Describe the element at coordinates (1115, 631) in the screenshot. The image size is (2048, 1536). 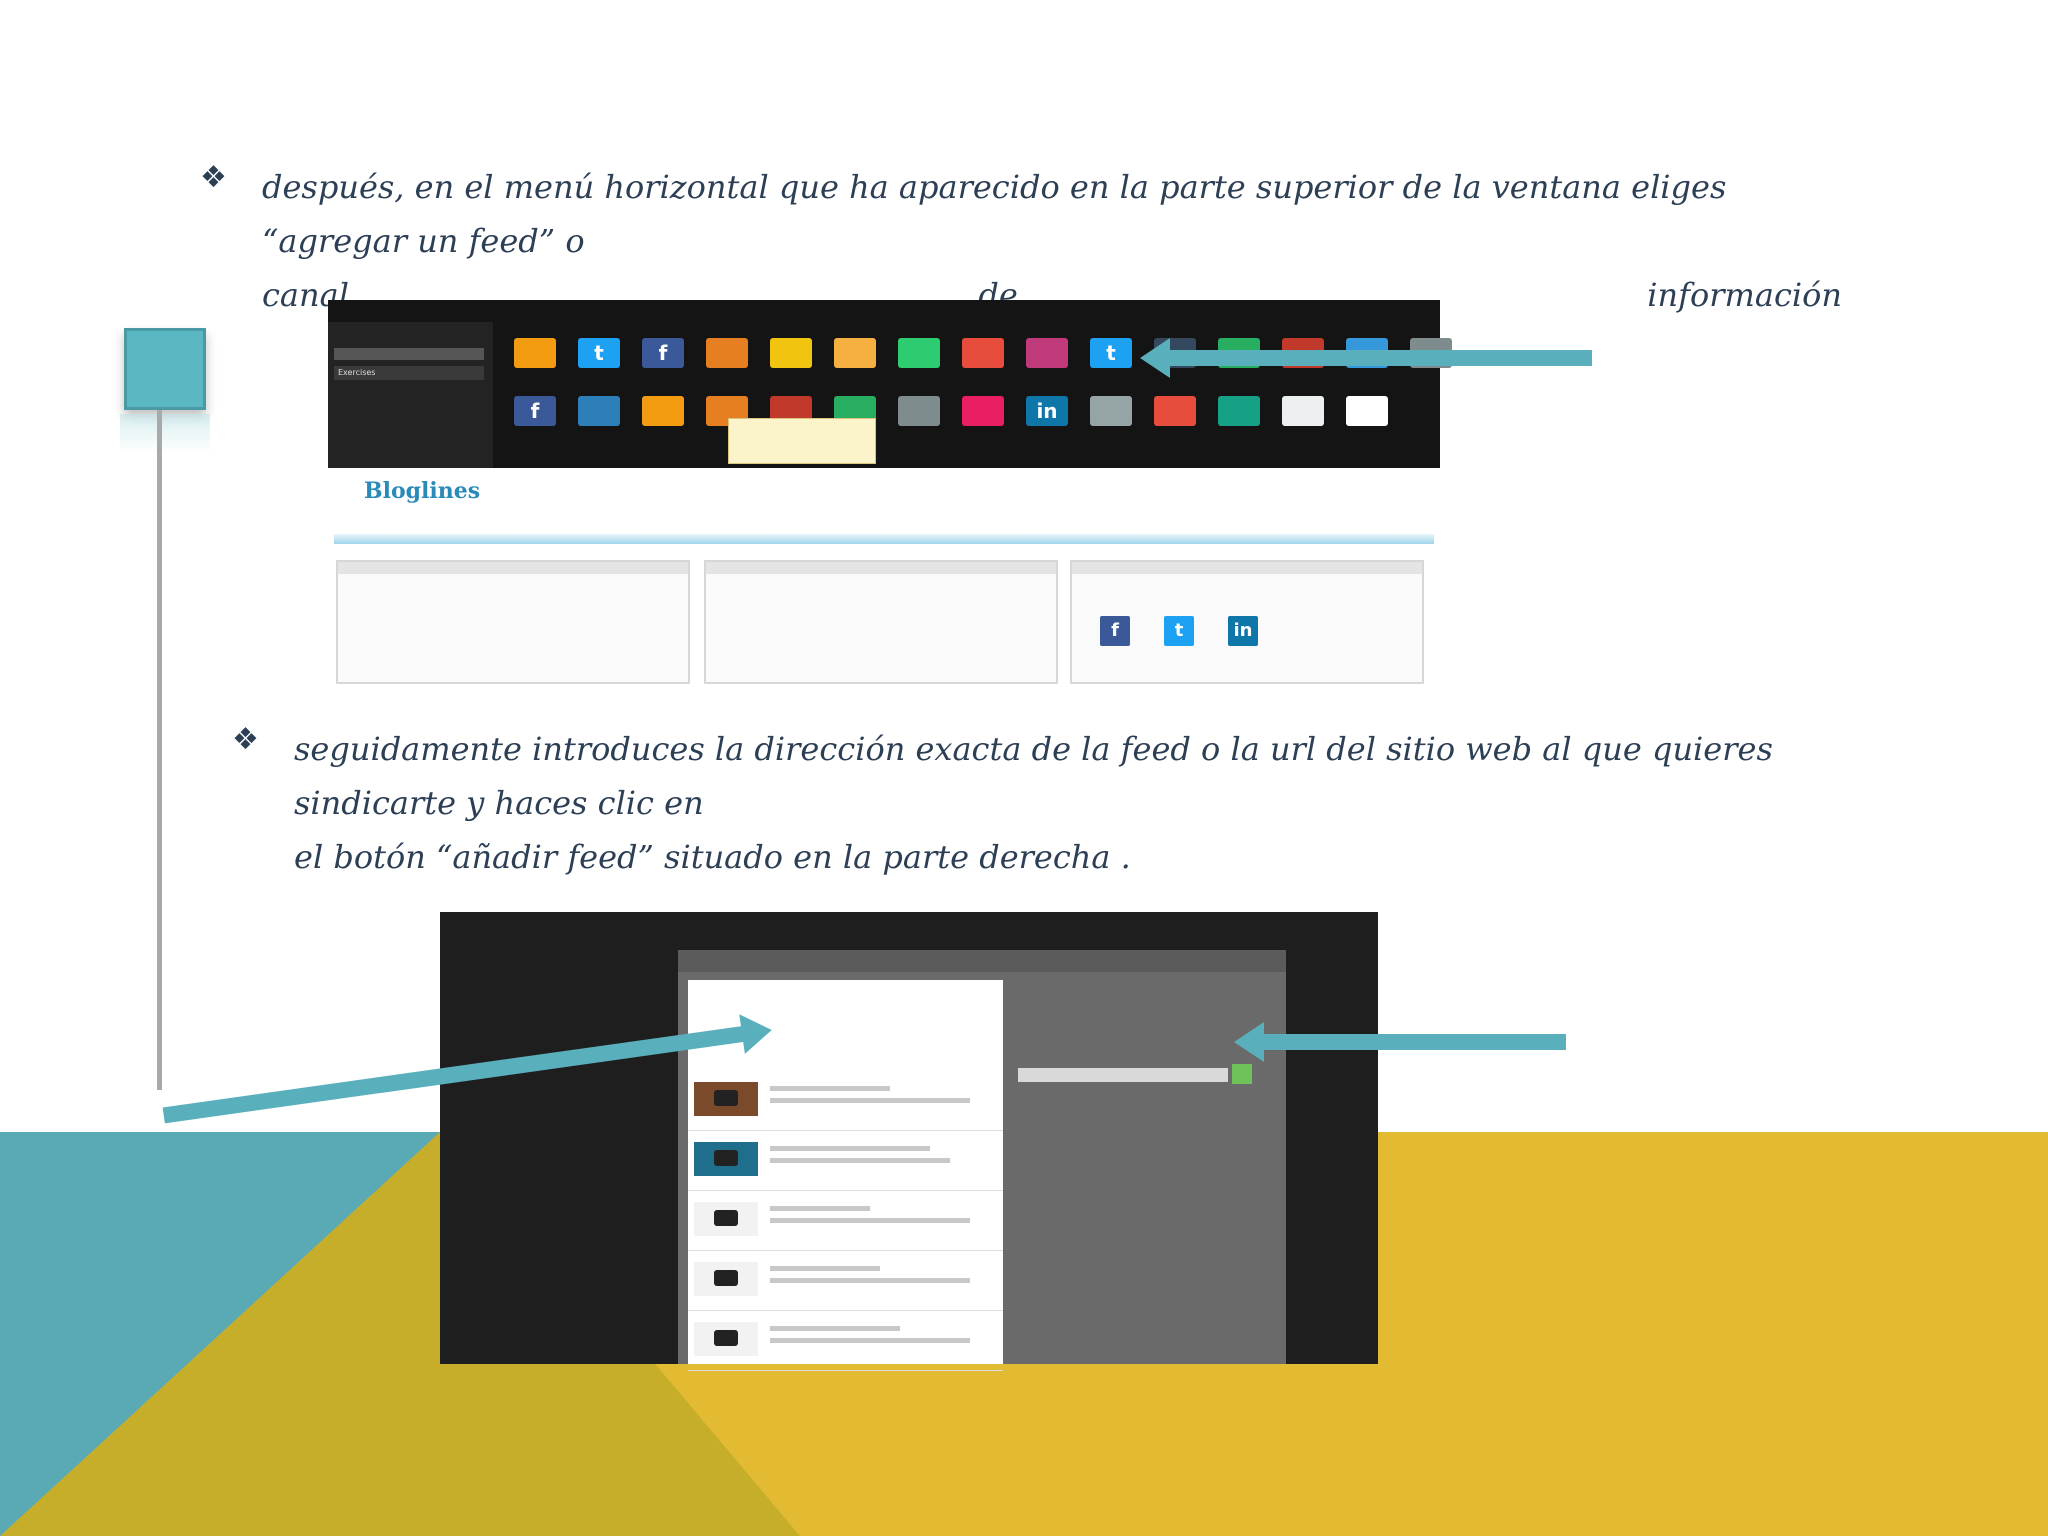
I see `facebook-icon: f` at that location.